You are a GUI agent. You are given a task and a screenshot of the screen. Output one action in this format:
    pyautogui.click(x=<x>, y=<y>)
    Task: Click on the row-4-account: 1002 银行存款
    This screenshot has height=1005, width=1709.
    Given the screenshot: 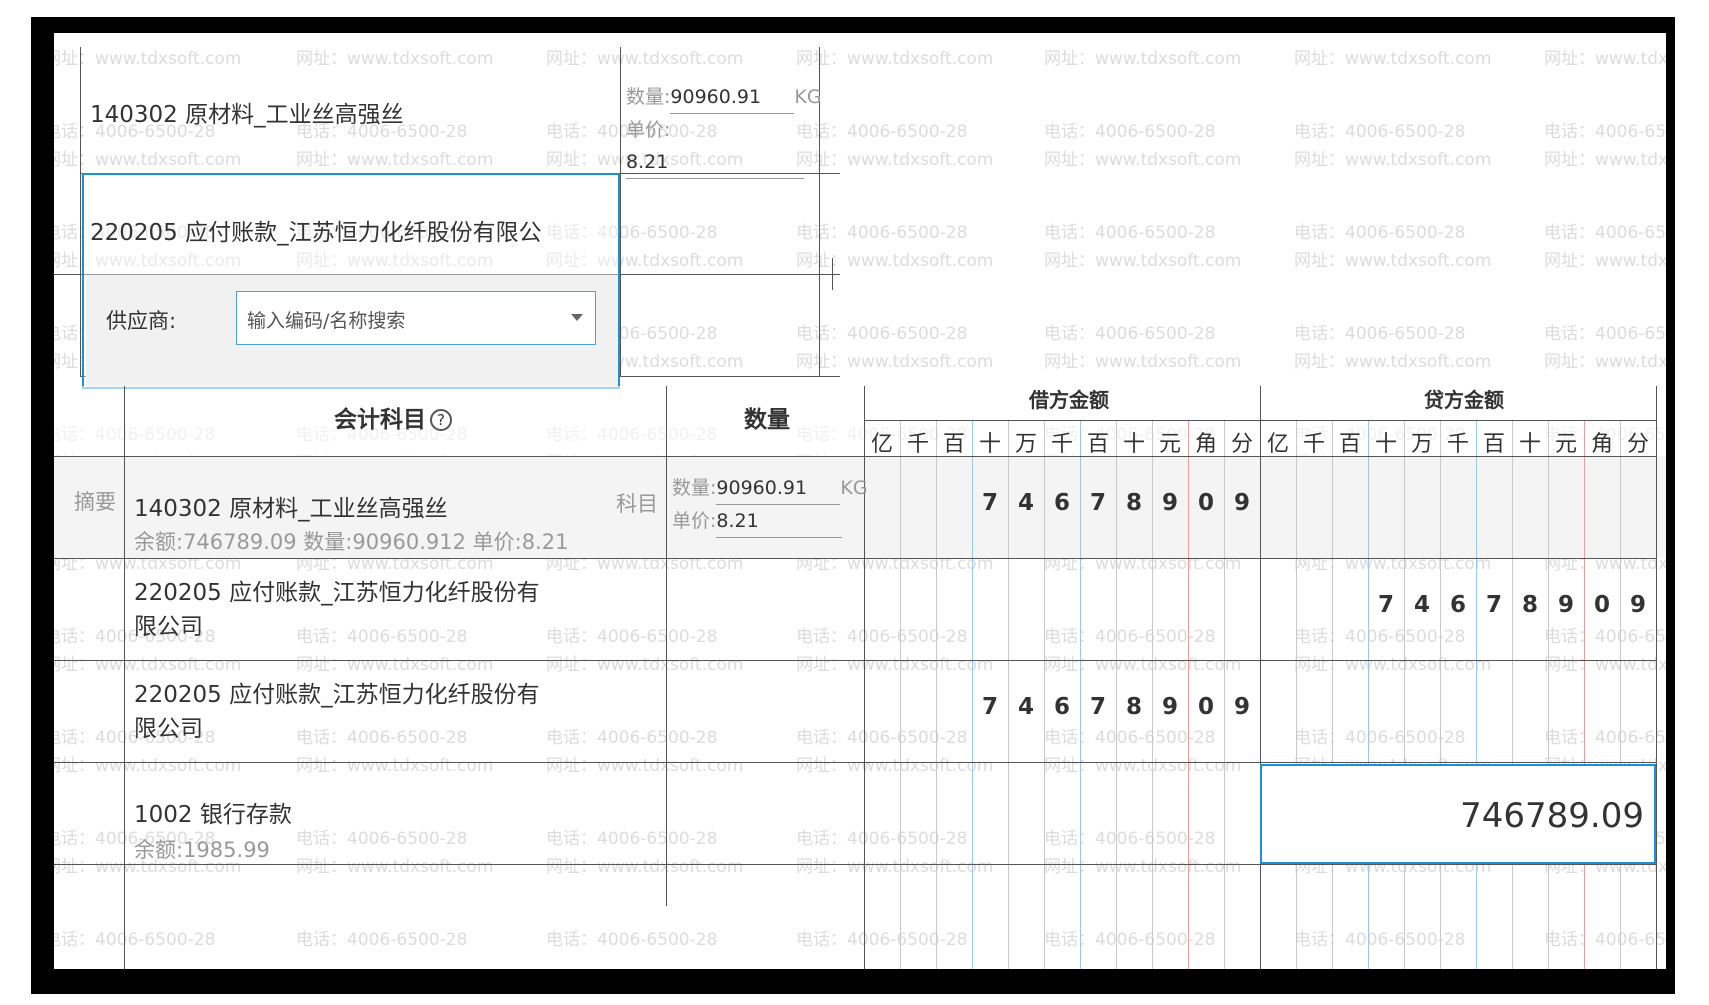 What is the action you would take?
    pyautogui.click(x=213, y=815)
    